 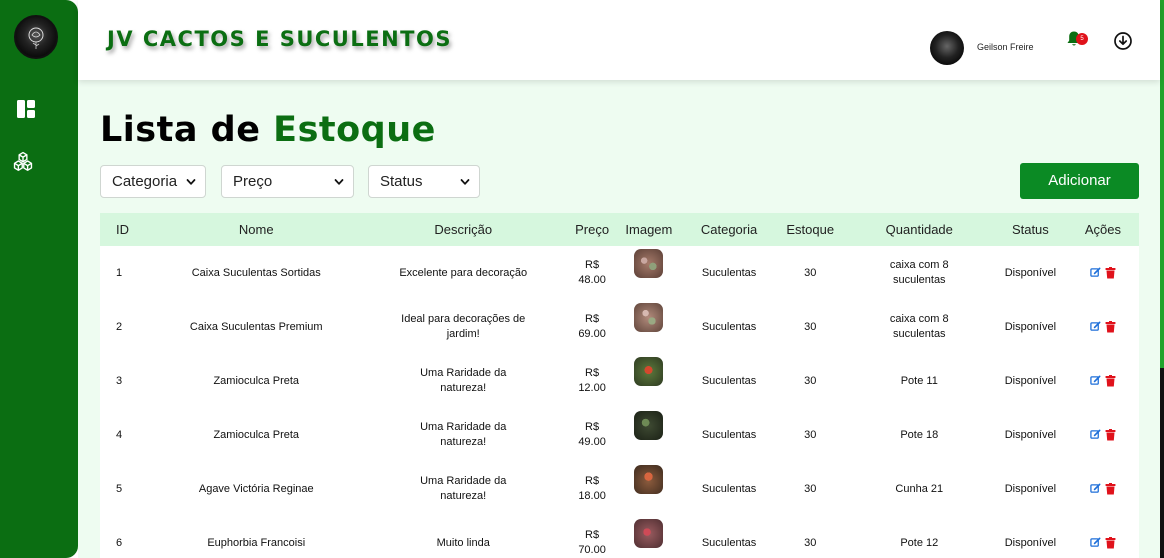 What do you see at coordinates (619, 40) in the screenshot?
I see `top-bar: JV CACTOS E SUCULENTOS Geilson Freire 5` at bounding box center [619, 40].